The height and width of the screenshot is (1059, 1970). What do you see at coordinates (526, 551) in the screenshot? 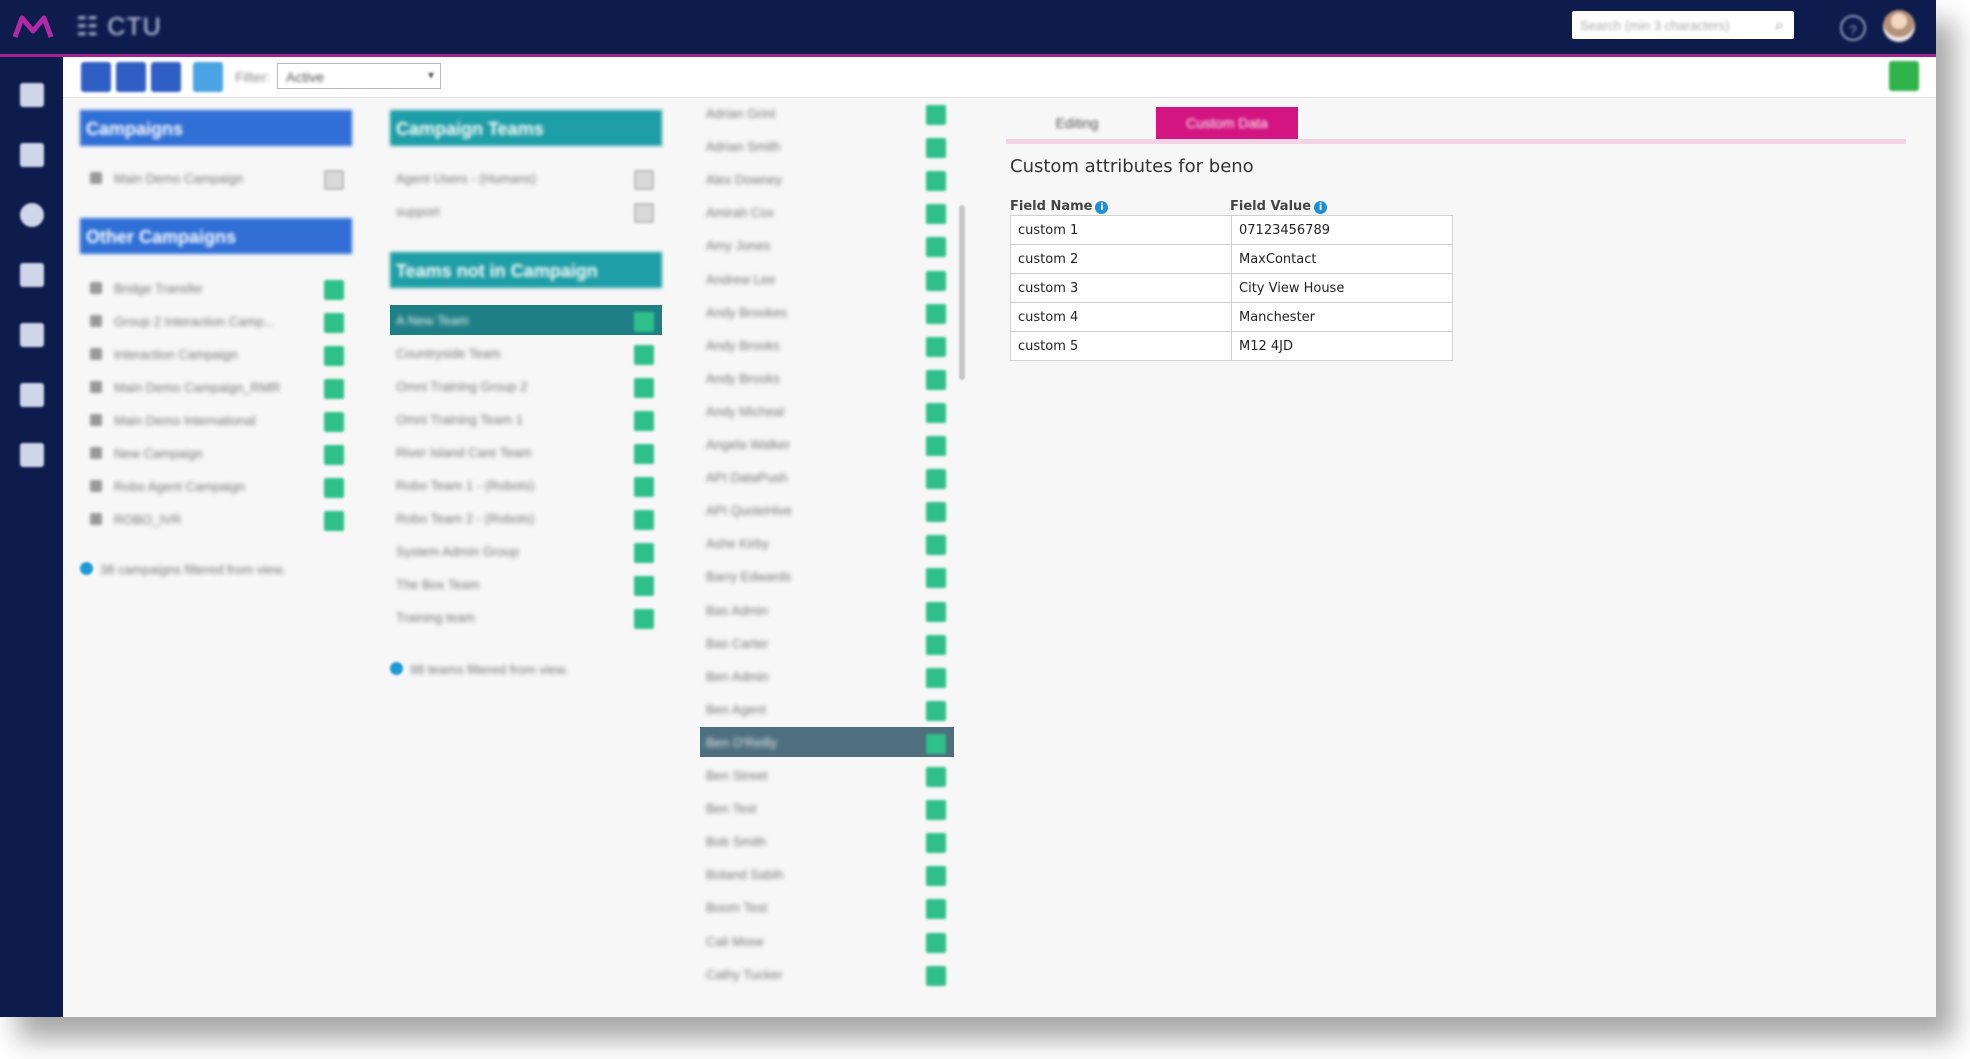
I see `list-item: System Admin Group` at bounding box center [526, 551].